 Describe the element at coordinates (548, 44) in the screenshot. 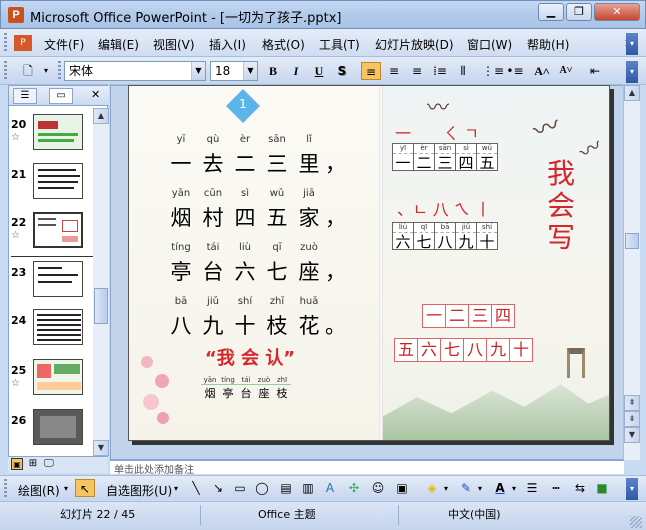

I see `menu-help: 帮助(H)` at that location.